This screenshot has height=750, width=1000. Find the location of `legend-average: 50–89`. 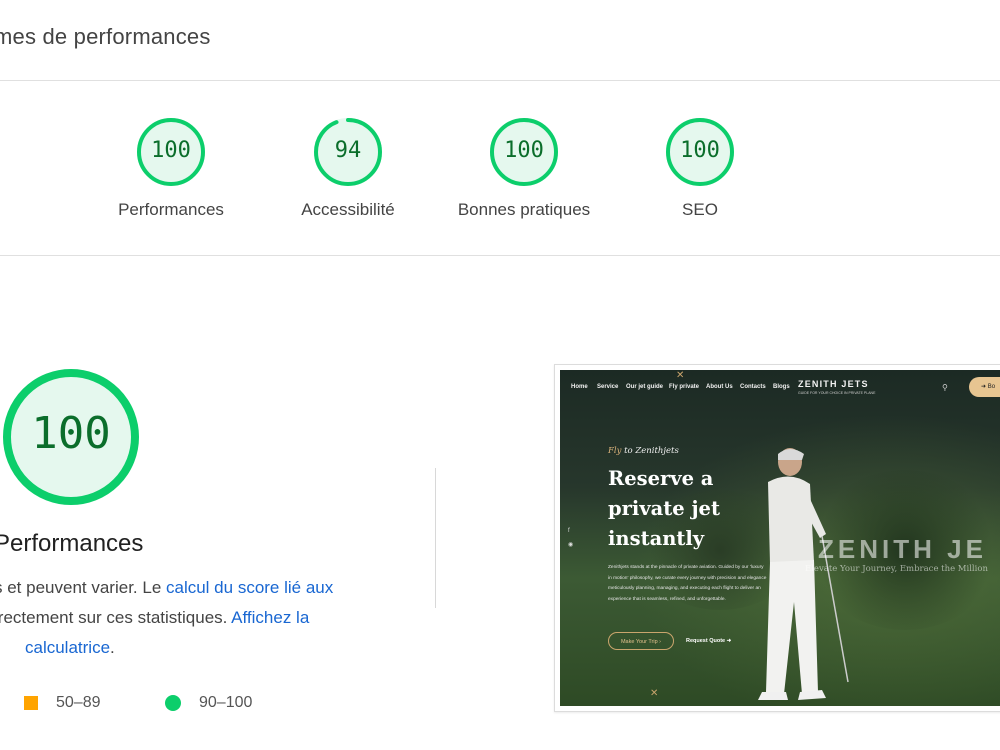

legend-average: 50–89 is located at coordinates (62, 703).